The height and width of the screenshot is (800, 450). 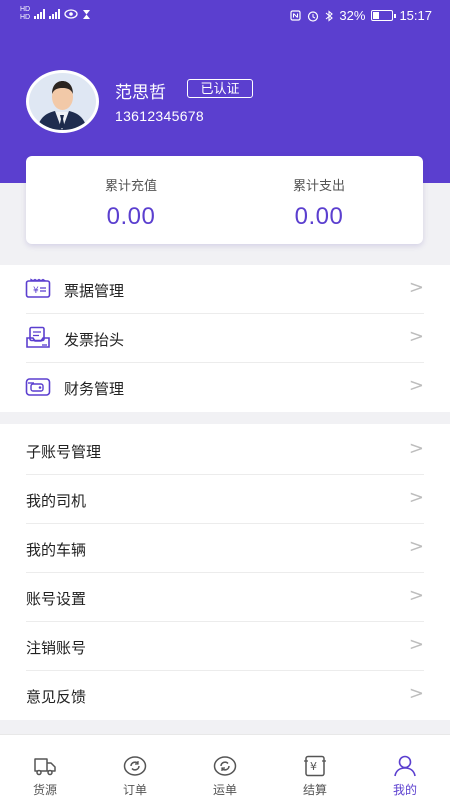 What do you see at coordinates (313, 16) in the screenshot?
I see `alarm-icon` at bounding box center [313, 16].